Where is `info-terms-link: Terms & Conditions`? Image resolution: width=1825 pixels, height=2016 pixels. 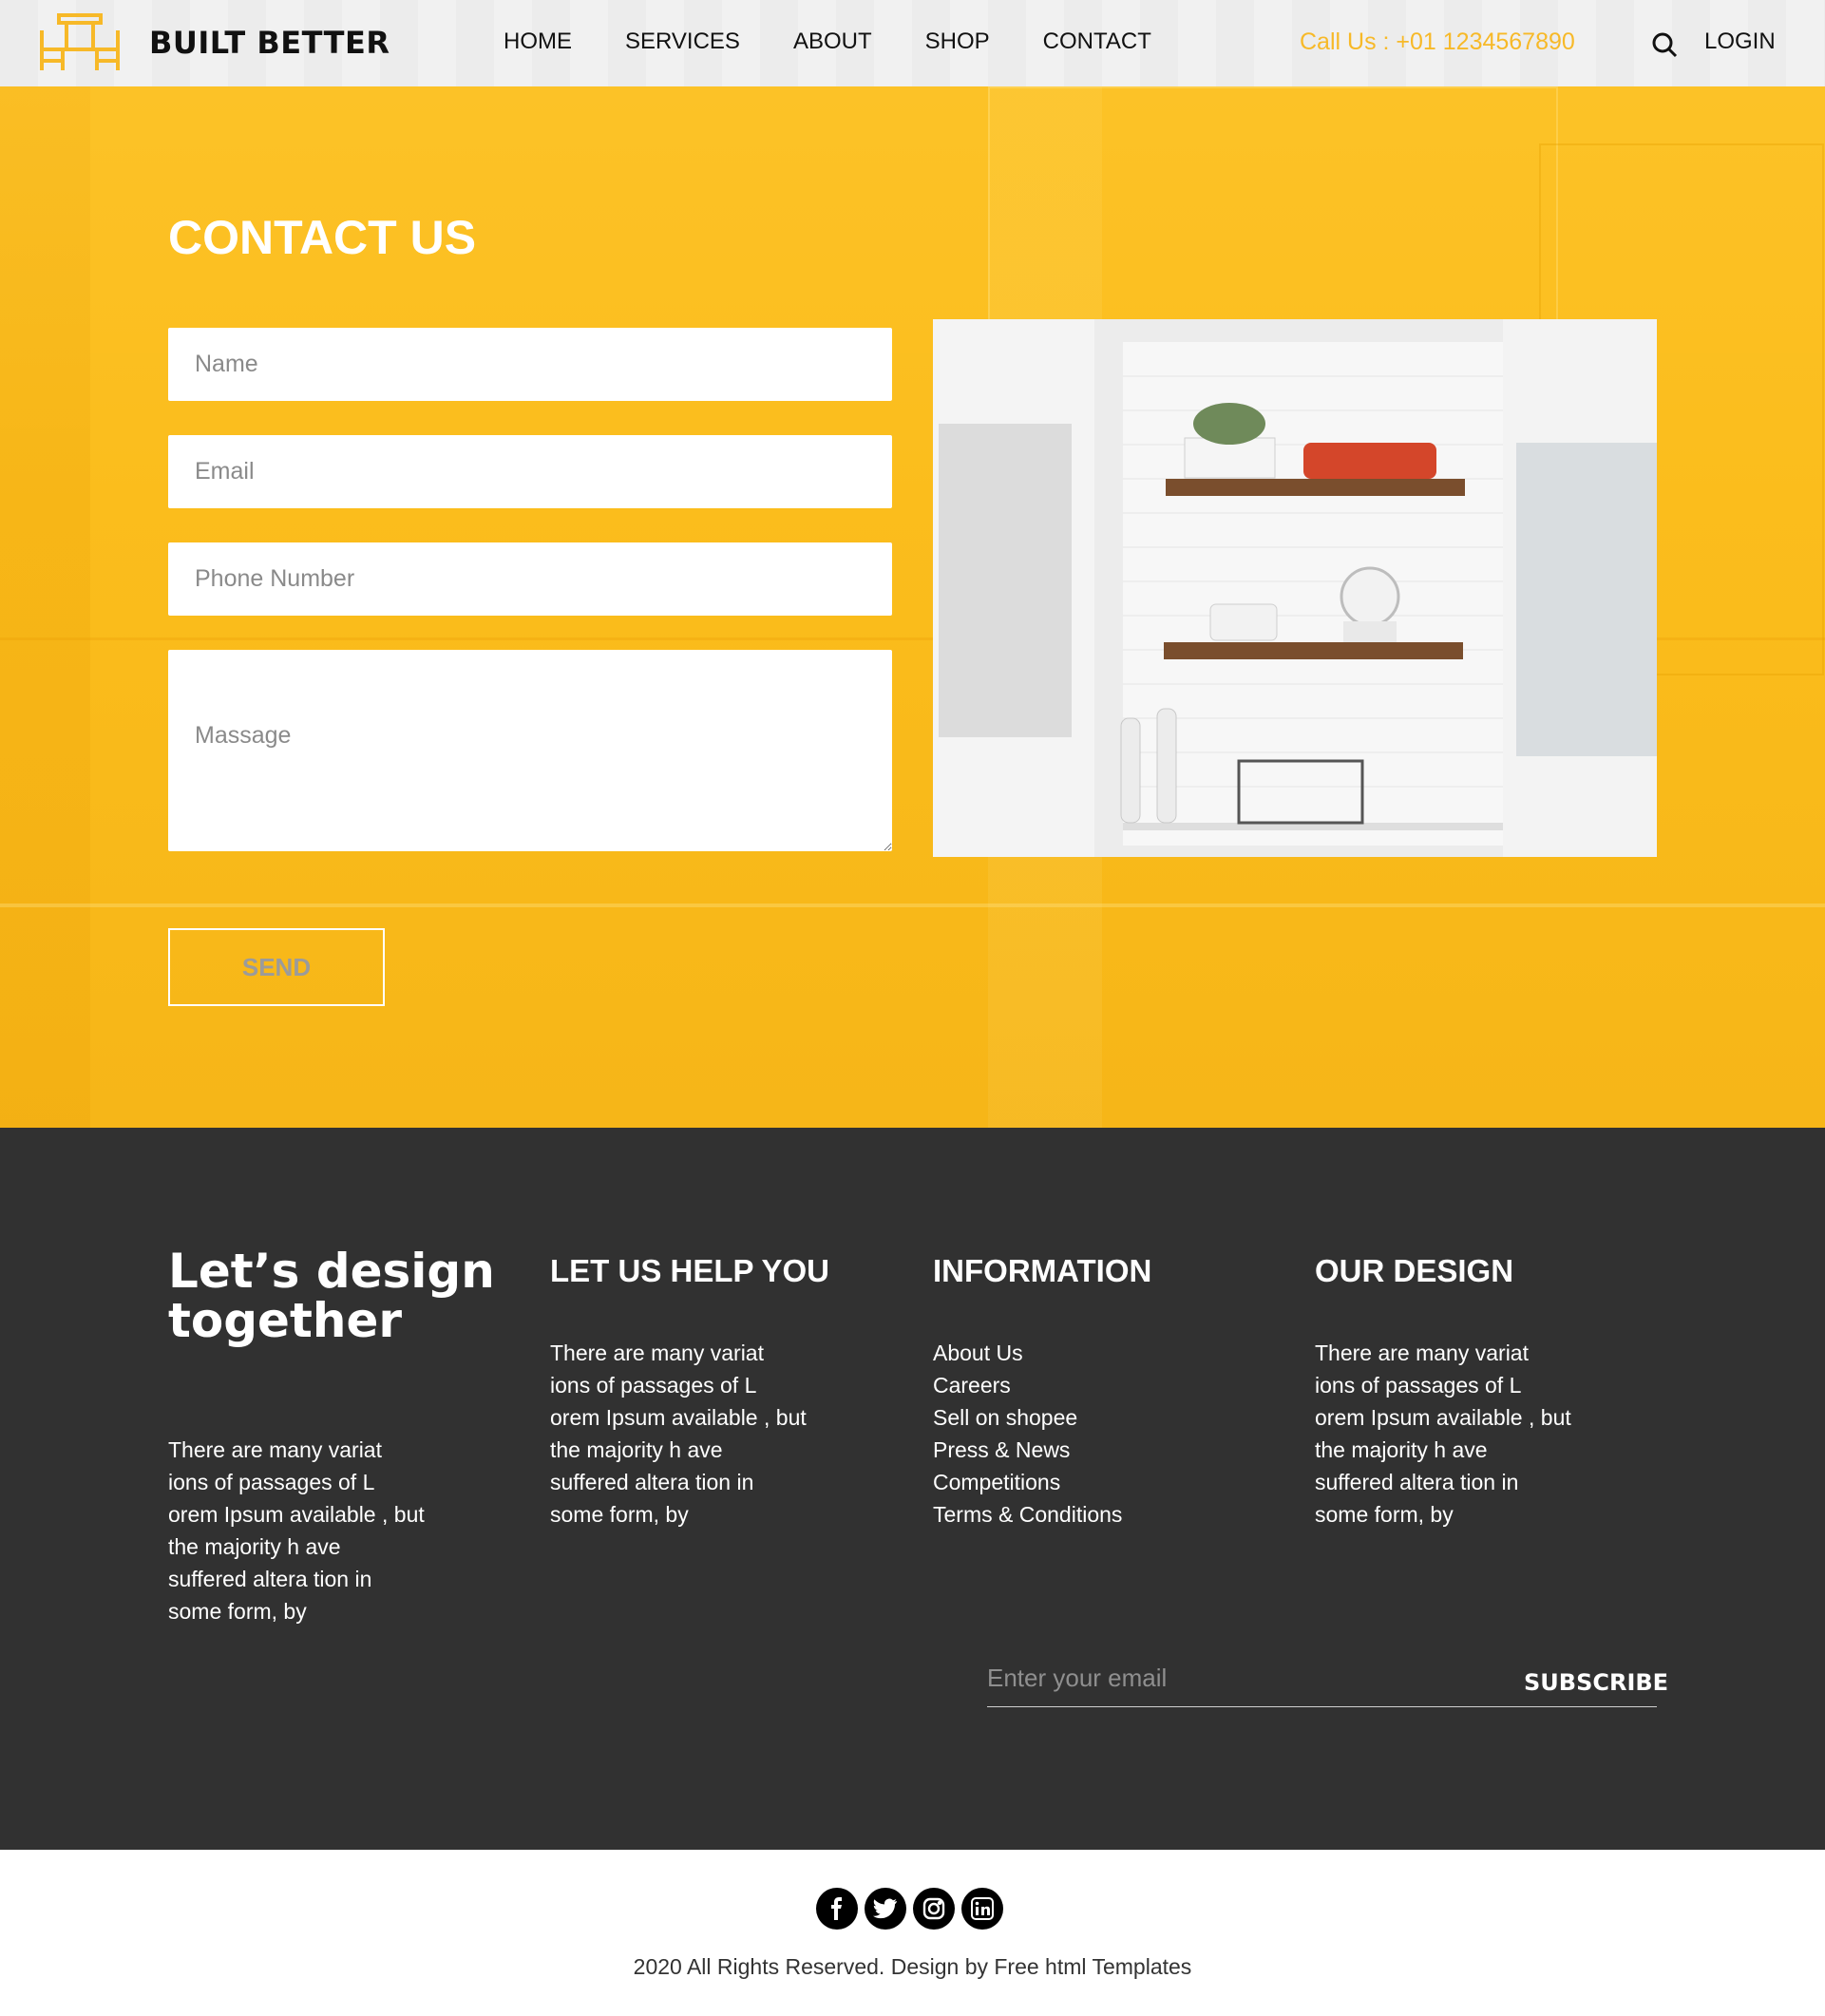 info-terms-link: Terms & Conditions is located at coordinates (1027, 1515).